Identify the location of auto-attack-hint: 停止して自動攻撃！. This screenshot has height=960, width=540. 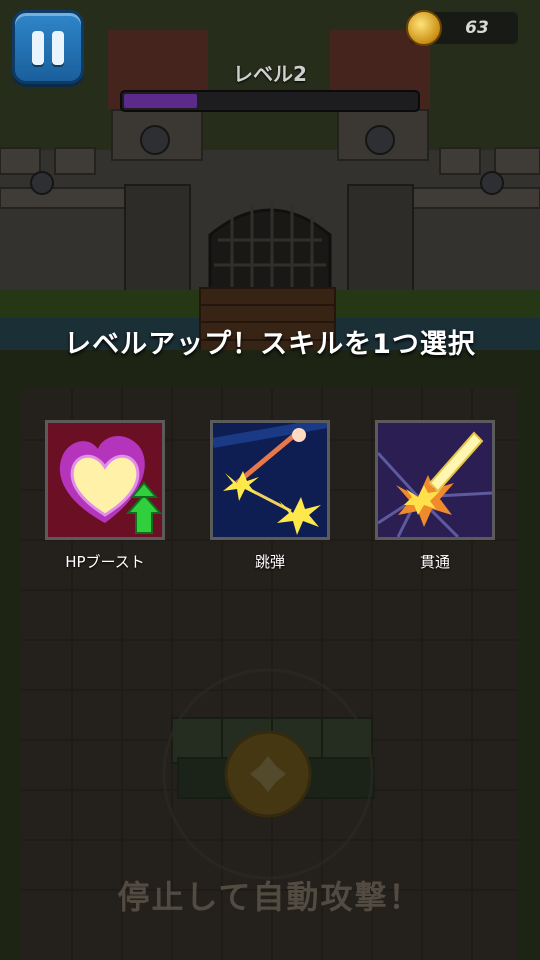
(270, 897).